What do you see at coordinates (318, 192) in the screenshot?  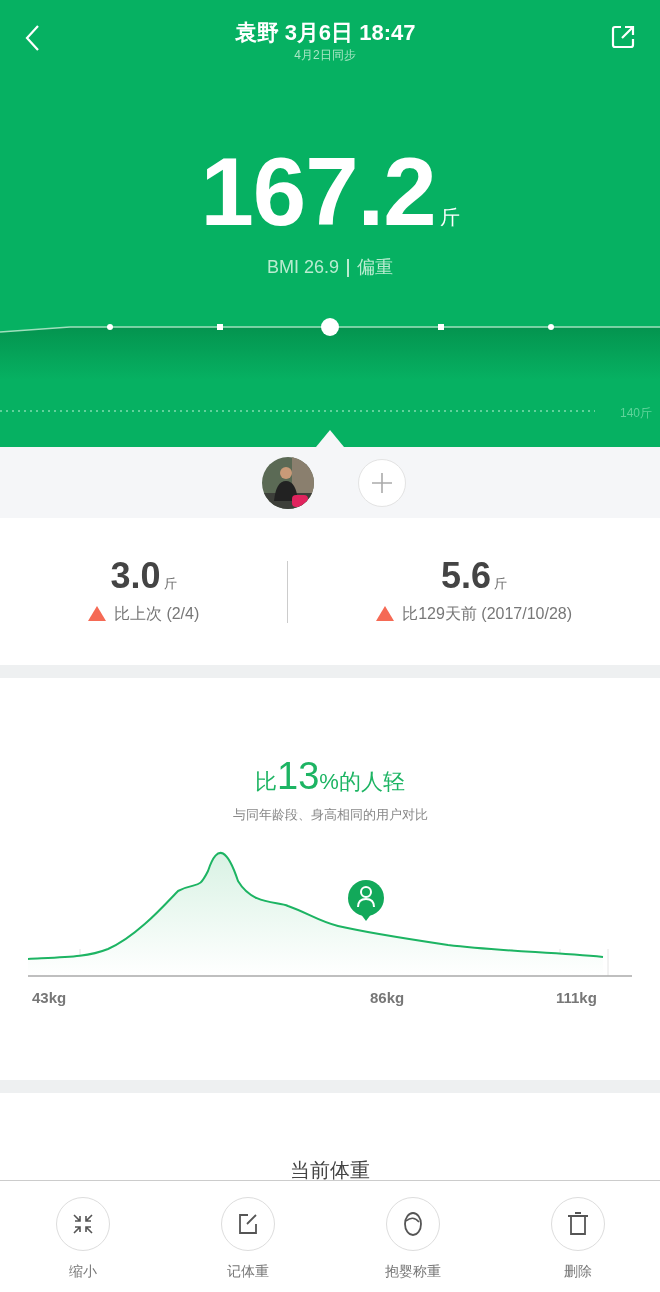 I see `weight-value: 167.2` at bounding box center [318, 192].